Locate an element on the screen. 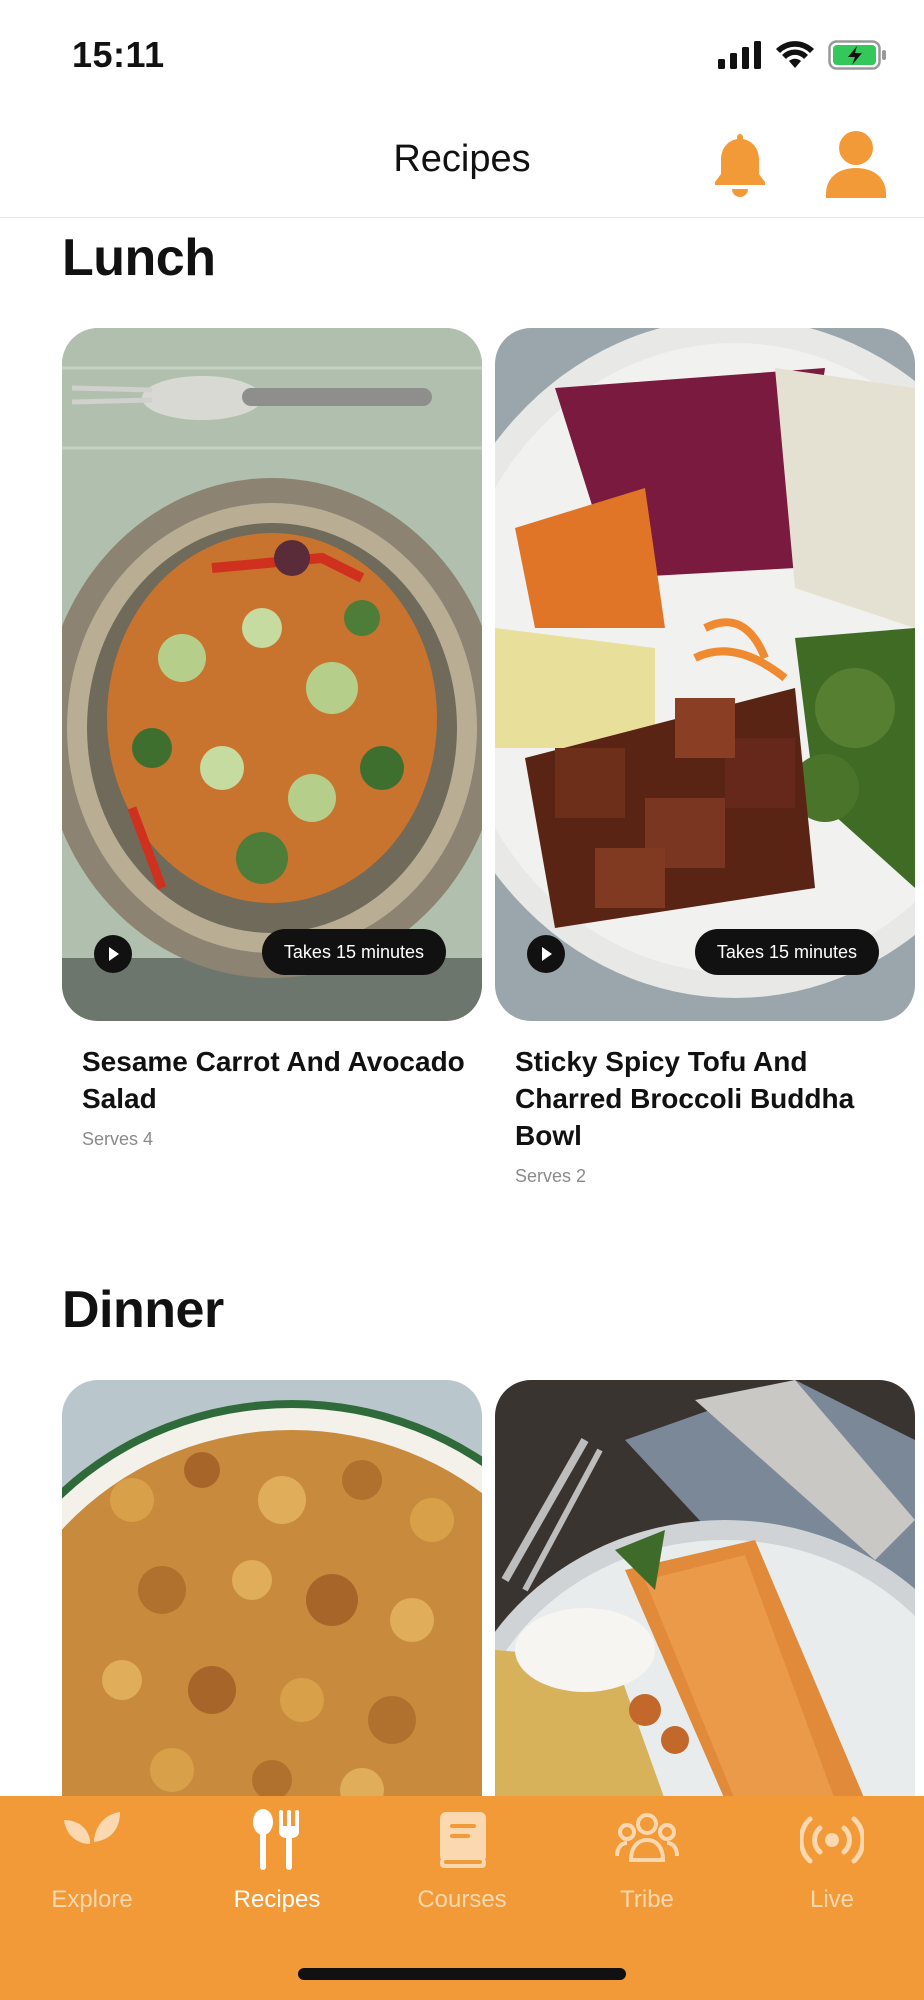 This screenshot has width=924, height=2000. broadcast-icon is located at coordinates (832, 1840).